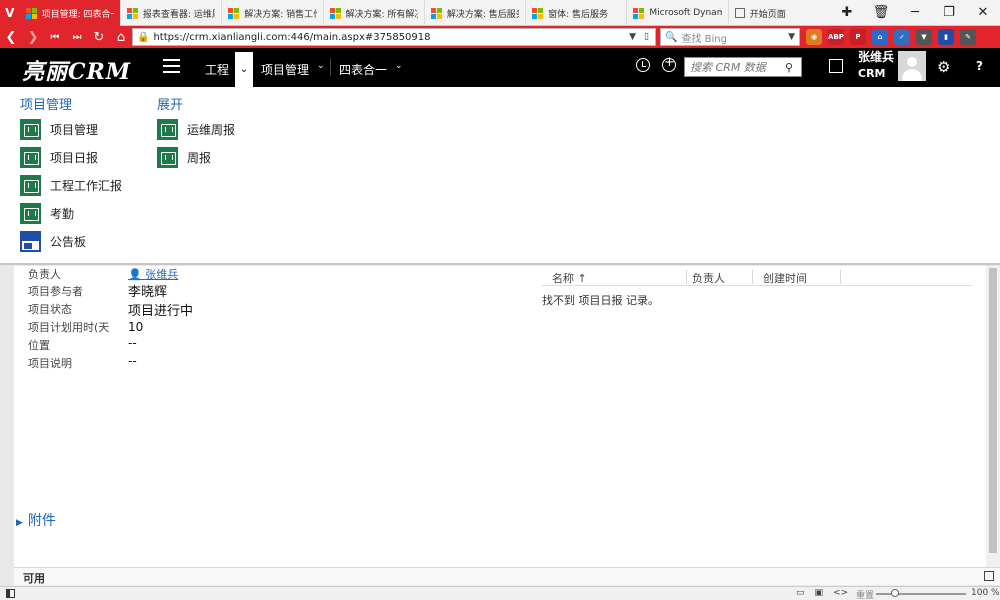 The image size is (1000, 600). Describe the element at coordinates (669, 63) in the screenshot. I see `create-plus-icon` at that location.